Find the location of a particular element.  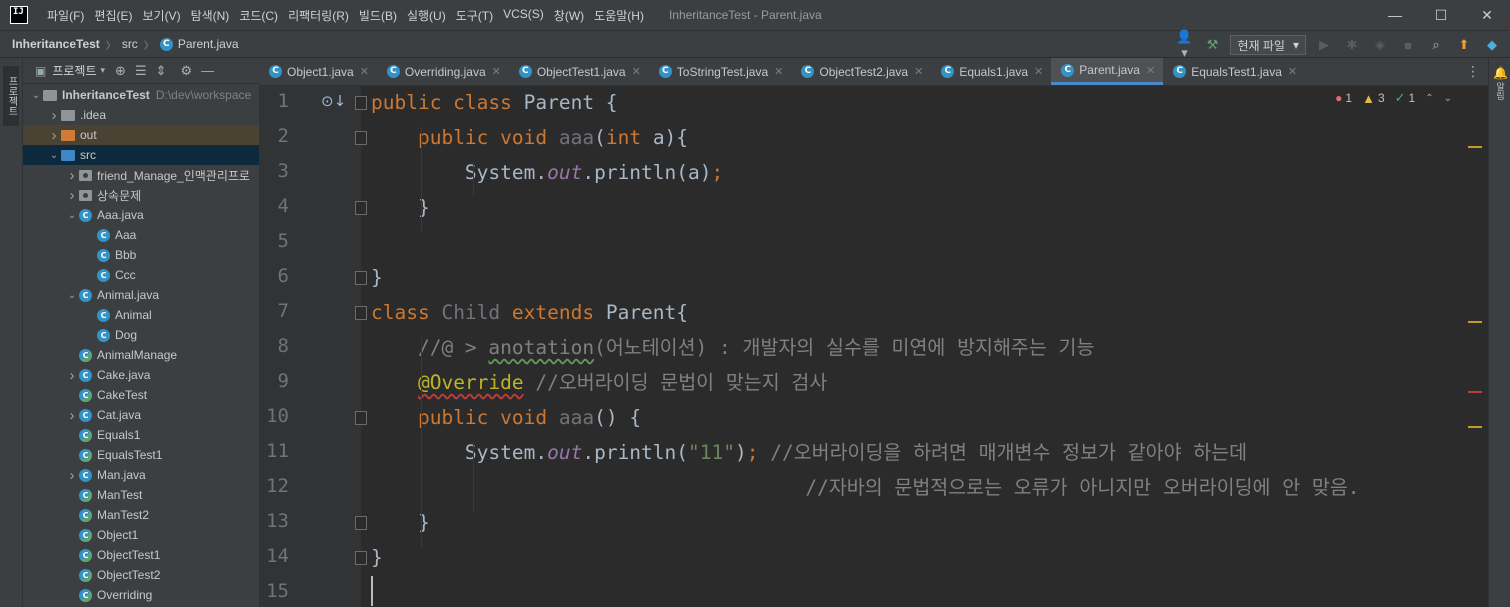

tree-item: ⌄ C Aaa.java is located at coordinates (141, 215).